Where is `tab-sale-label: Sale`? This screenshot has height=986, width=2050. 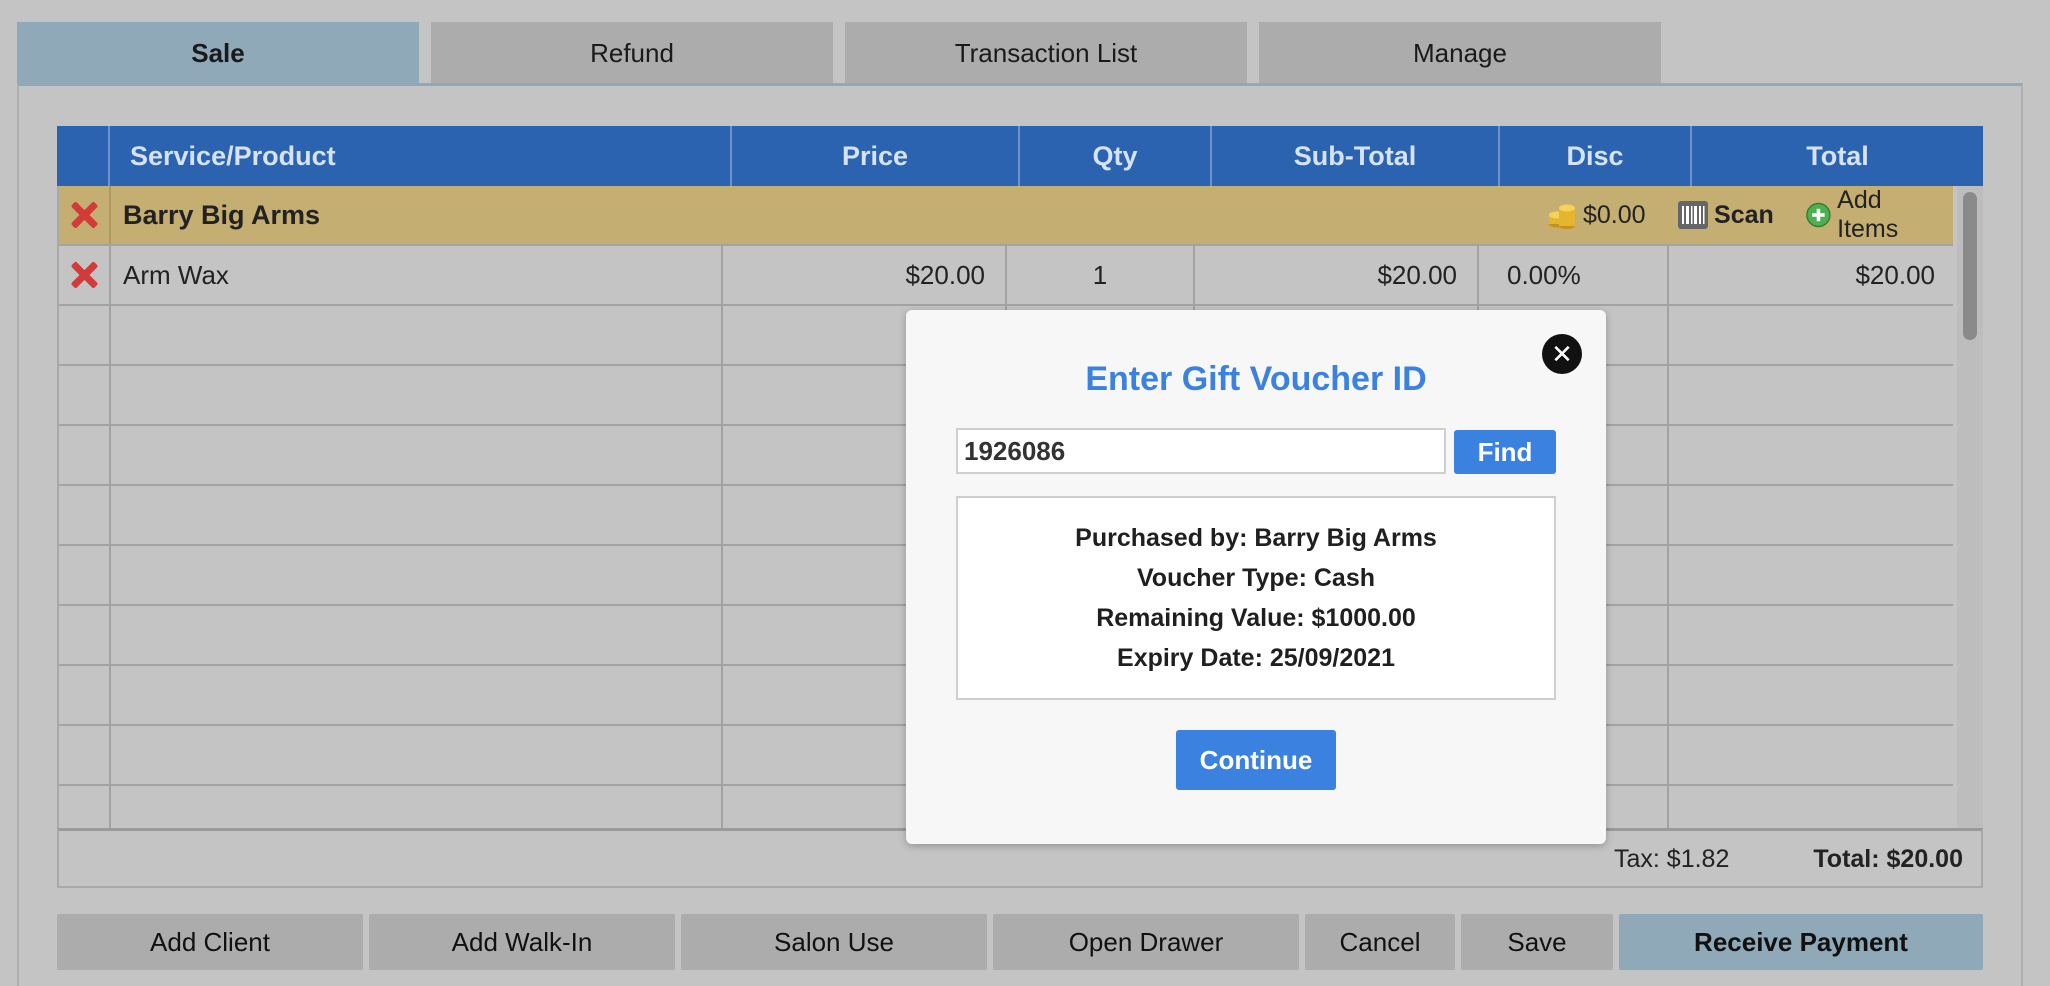 tab-sale-label: Sale is located at coordinates (218, 52).